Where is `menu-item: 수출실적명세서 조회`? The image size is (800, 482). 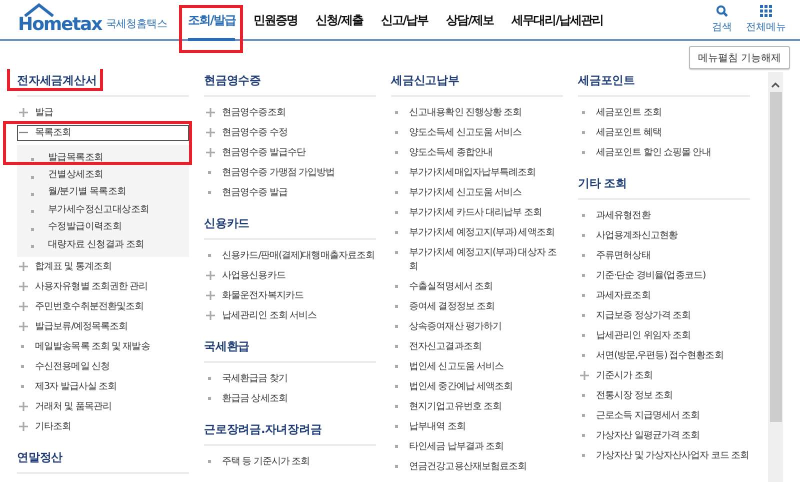 menu-item: 수출실적명세서 조회 is located at coordinates (477, 287).